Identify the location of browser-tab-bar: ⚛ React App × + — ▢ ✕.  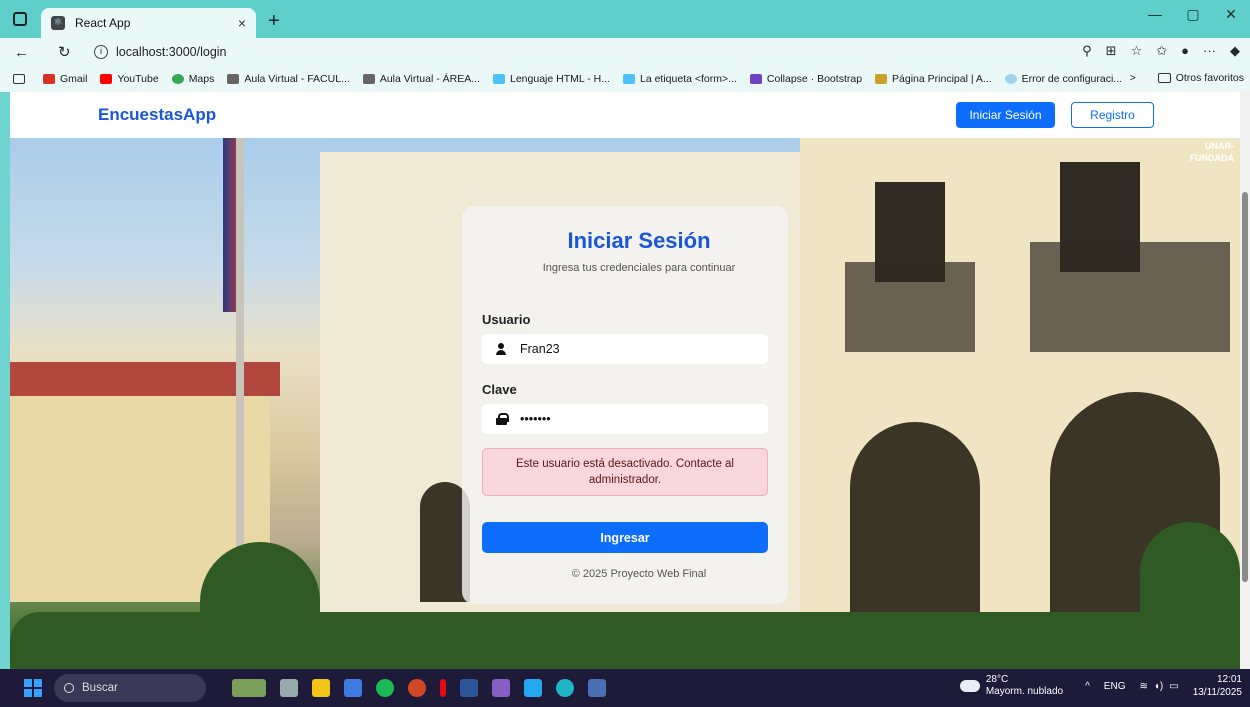
(625, 19).